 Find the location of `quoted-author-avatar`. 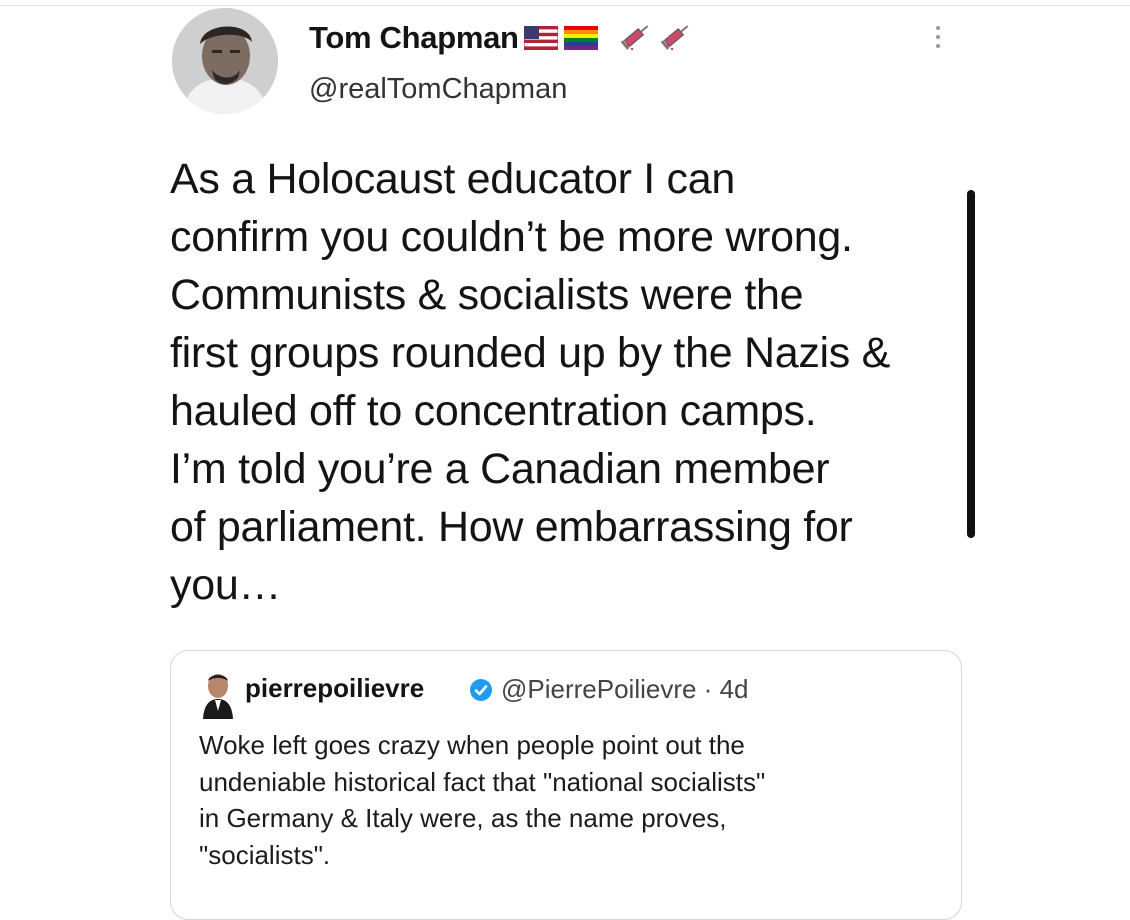

quoted-author-avatar is located at coordinates (218, 695).